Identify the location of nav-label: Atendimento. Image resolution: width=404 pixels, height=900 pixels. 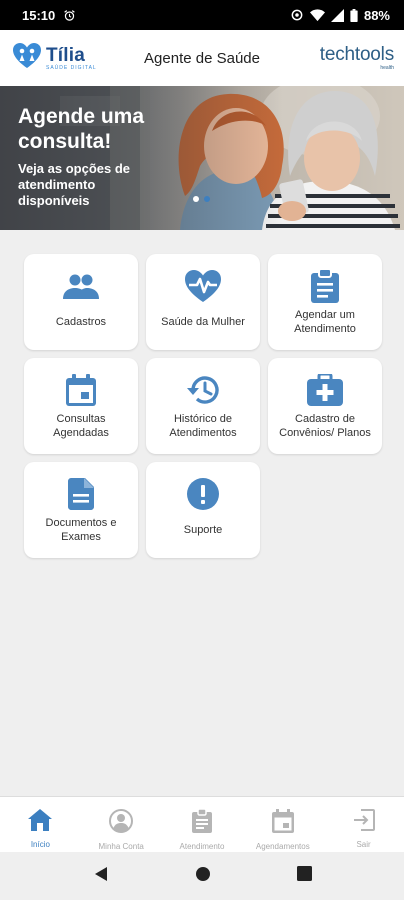
(202, 846).